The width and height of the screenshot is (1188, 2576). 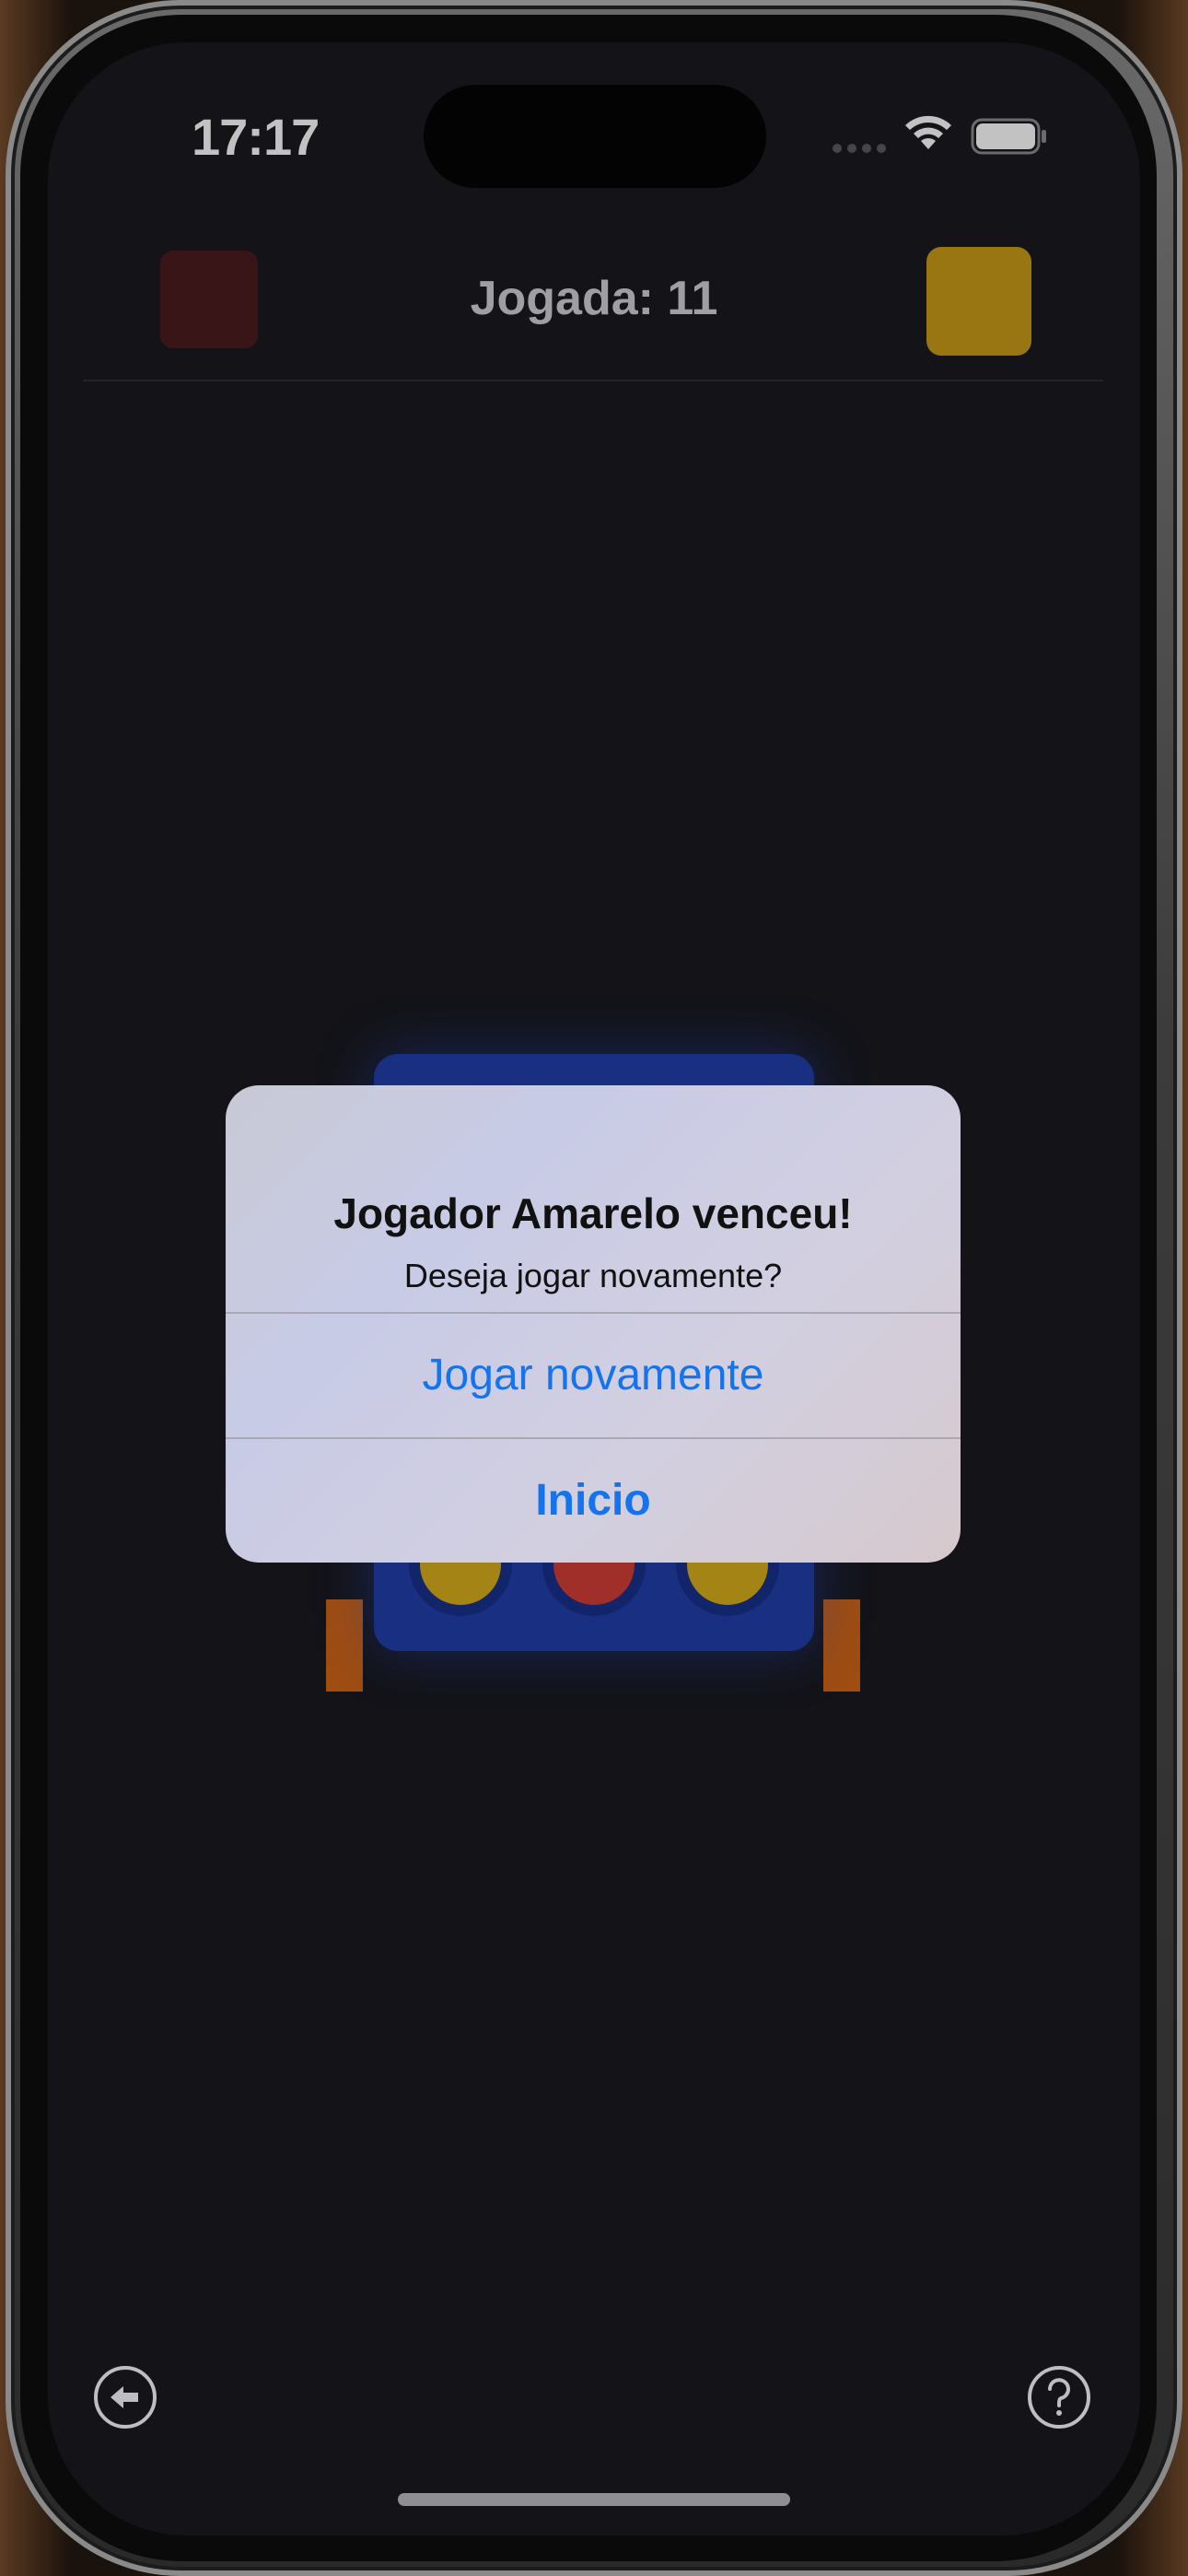 I want to click on back-arrow-icon, so click(x=125, y=2397).